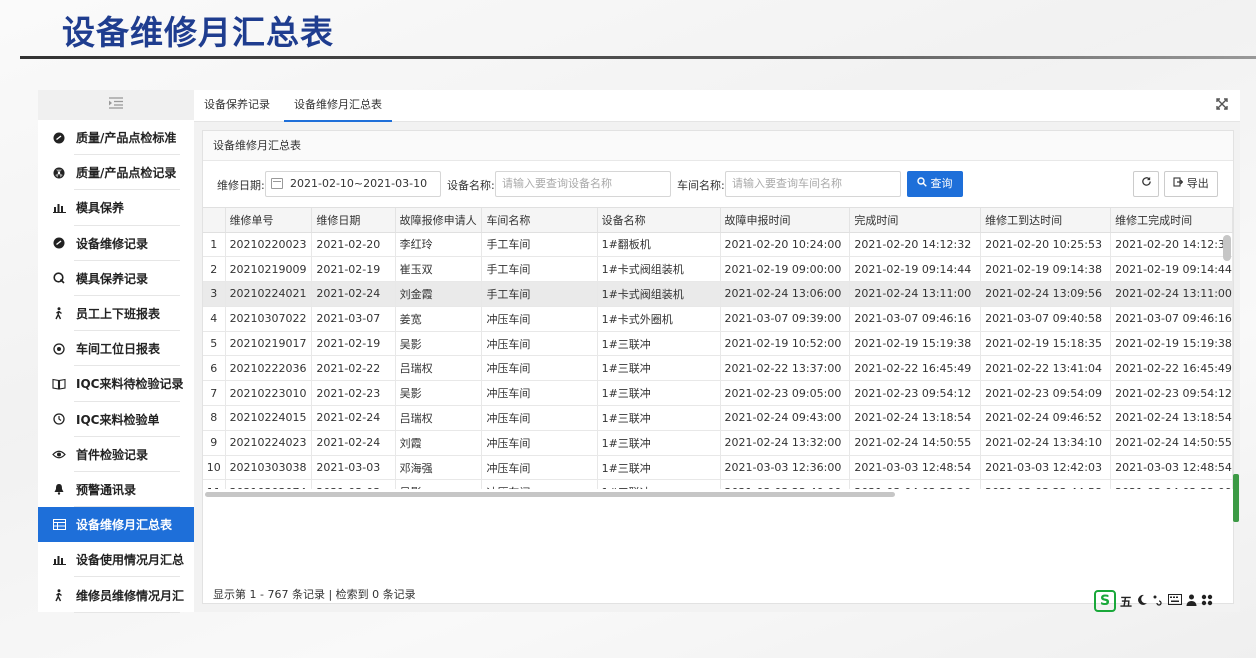 Image resolution: width=1256 pixels, height=658 pixels. What do you see at coordinates (1171, 393) in the screenshot?
I see `table-cell: 2021-02-23 09:54:12` at bounding box center [1171, 393].